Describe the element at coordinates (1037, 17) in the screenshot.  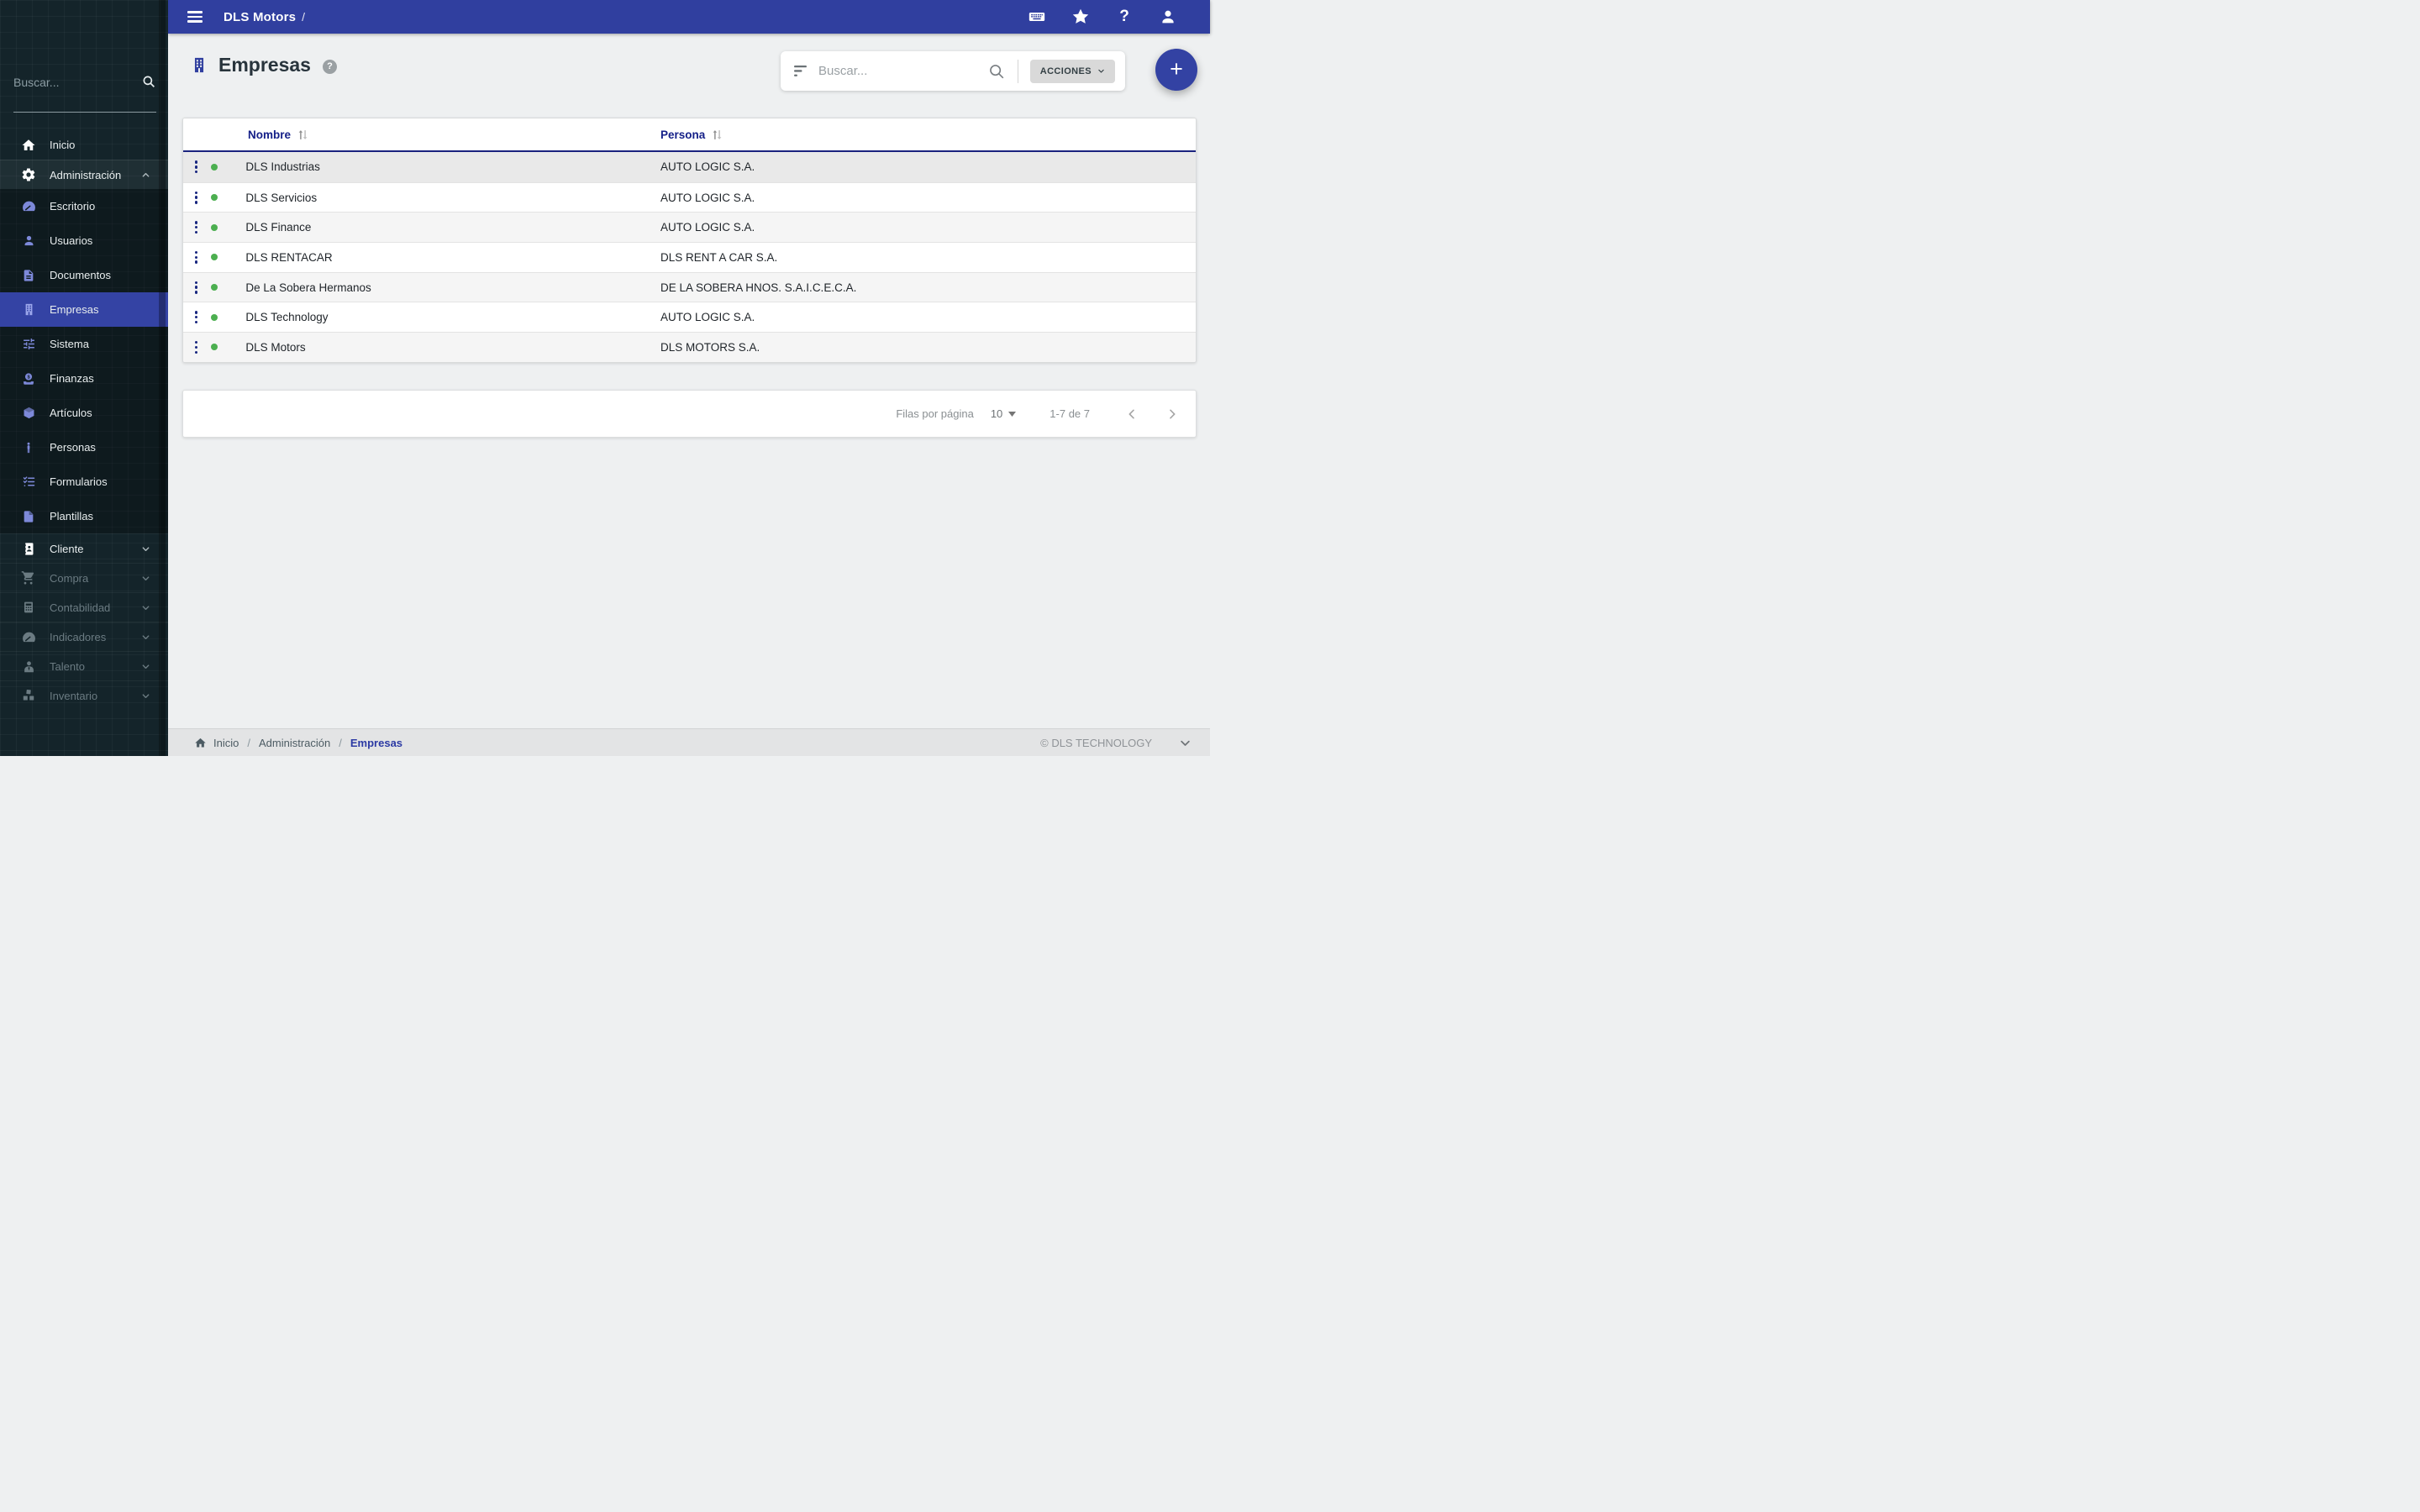
I see `keyboard-icon` at that location.